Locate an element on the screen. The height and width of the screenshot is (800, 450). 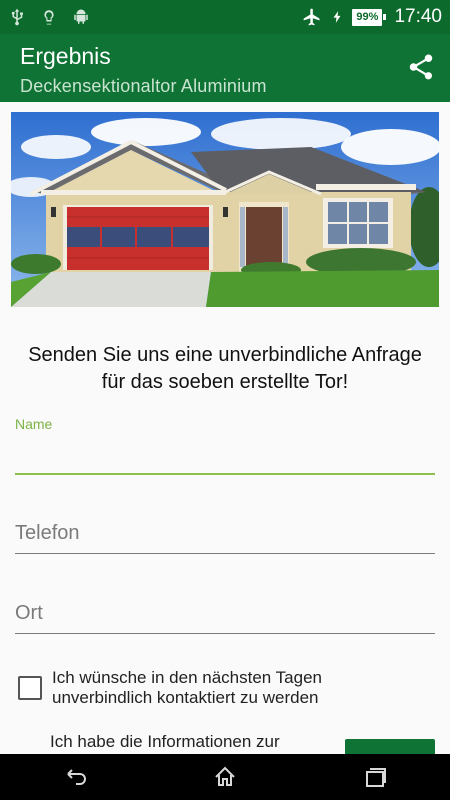
status-bar: 99% 17:40 is located at coordinates (225, 17).